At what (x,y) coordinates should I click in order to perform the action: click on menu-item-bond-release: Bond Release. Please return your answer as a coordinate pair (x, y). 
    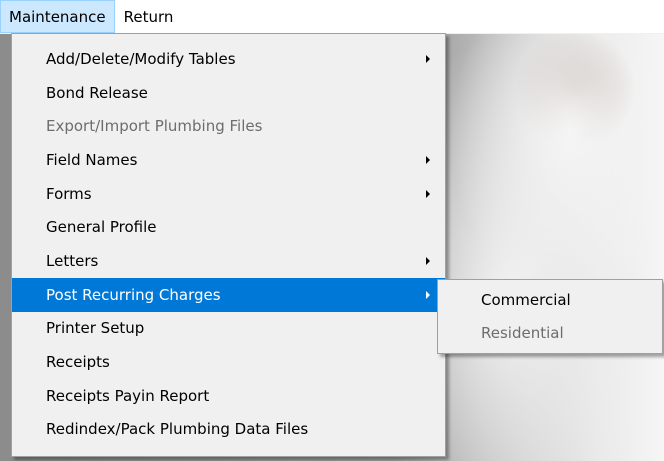
    Looking at the image, I should click on (228, 93).